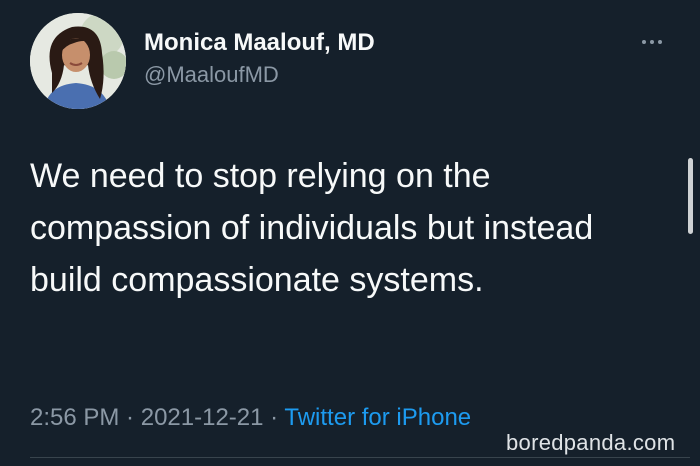 The width and height of the screenshot is (700, 466). I want to click on profile-photo, so click(78, 61).